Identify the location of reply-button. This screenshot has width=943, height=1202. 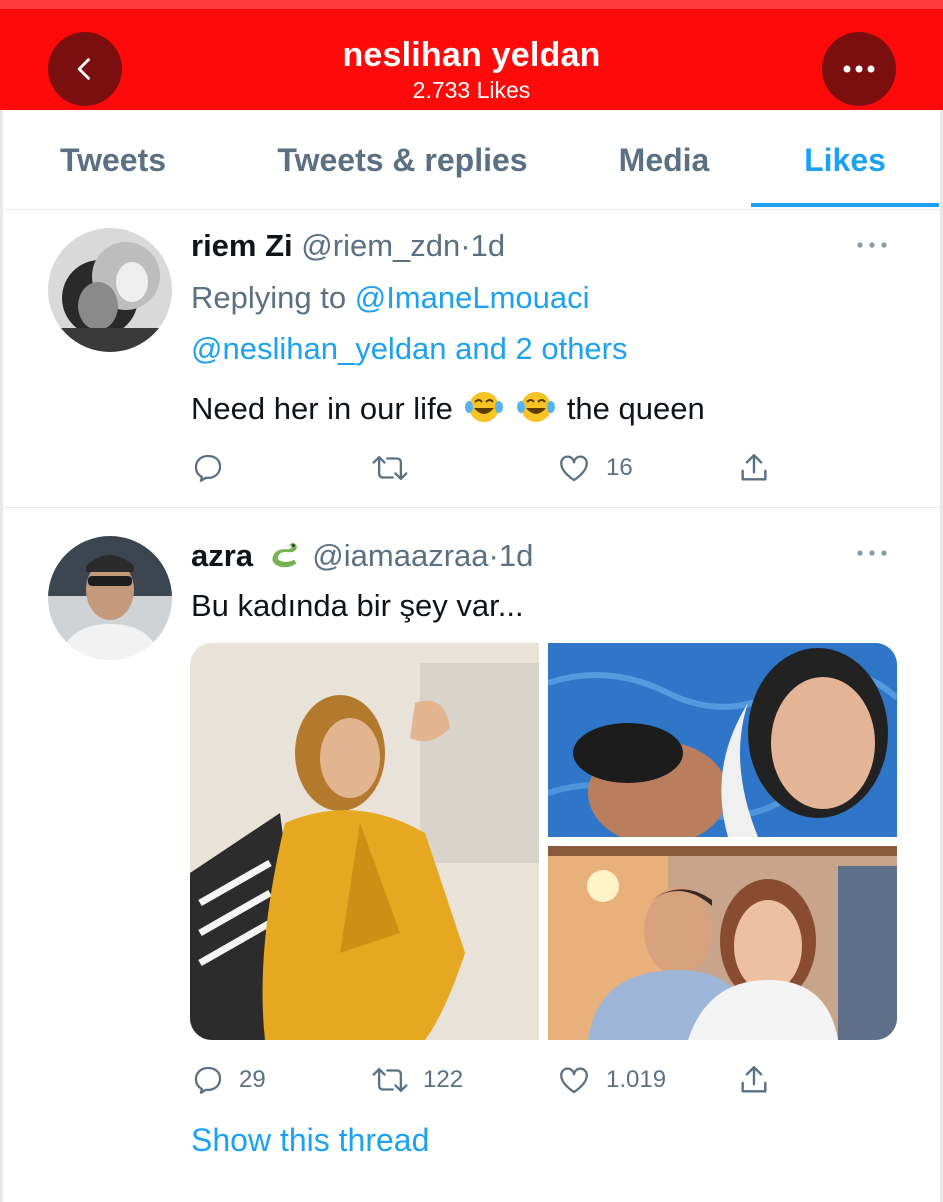
(215, 468).